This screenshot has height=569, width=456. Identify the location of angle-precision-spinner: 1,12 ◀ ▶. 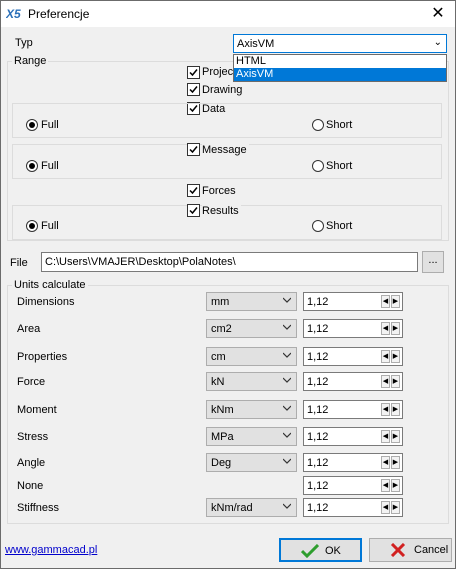
(353, 462).